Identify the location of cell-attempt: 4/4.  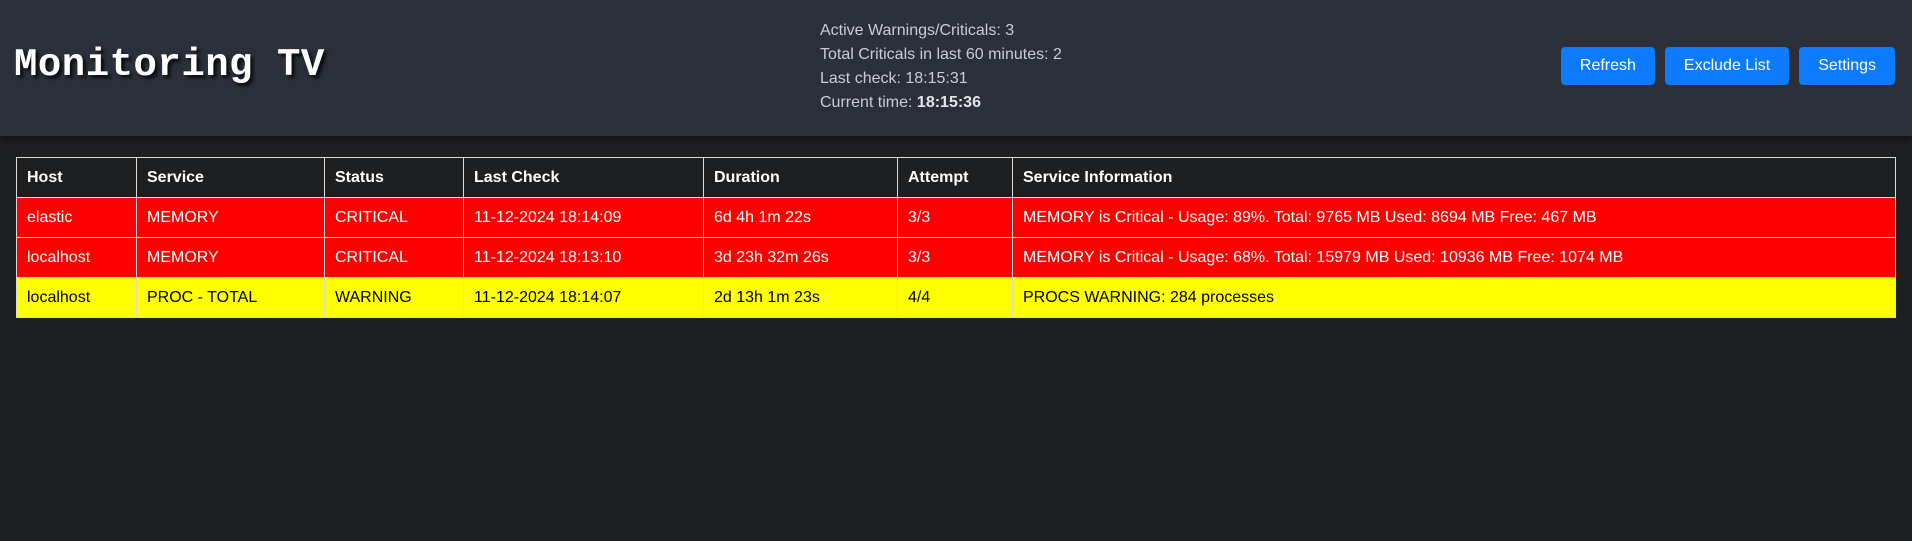
(955, 297).